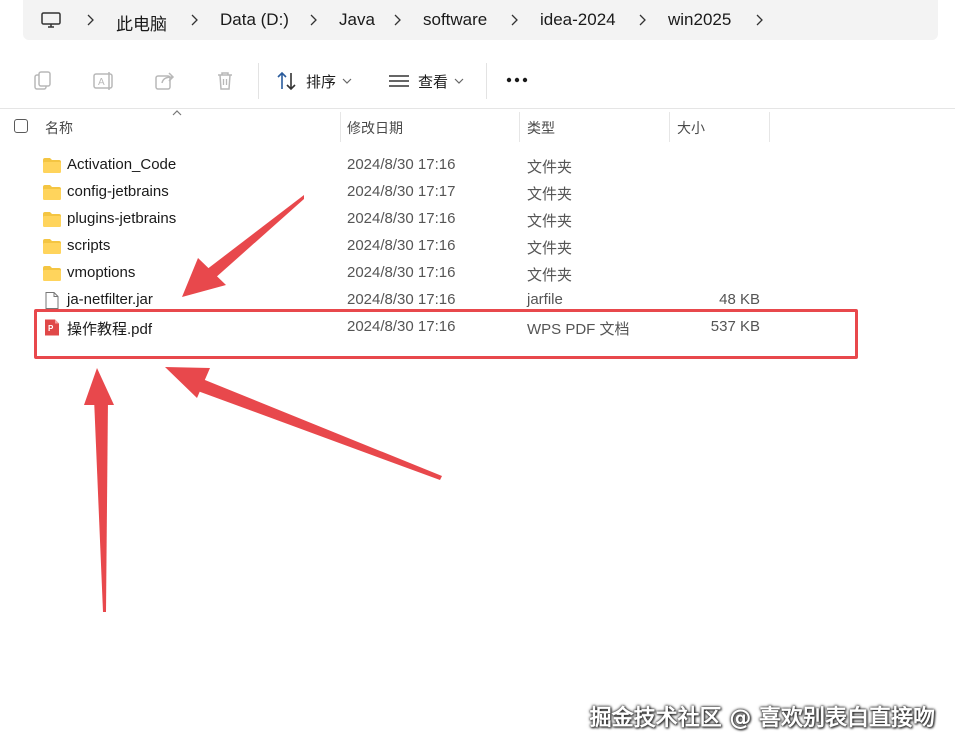 The height and width of the screenshot is (750, 955). I want to click on sort-label: 排序, so click(321, 82).